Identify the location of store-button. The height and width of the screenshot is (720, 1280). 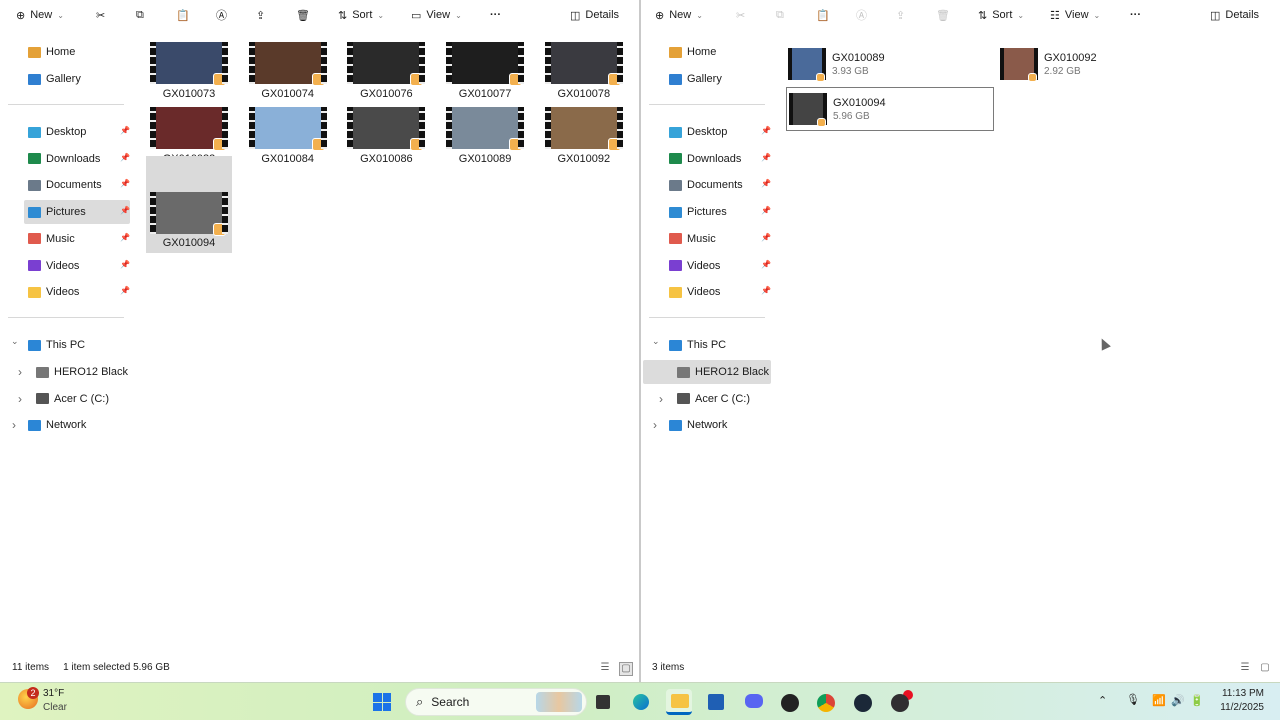
(716, 702).